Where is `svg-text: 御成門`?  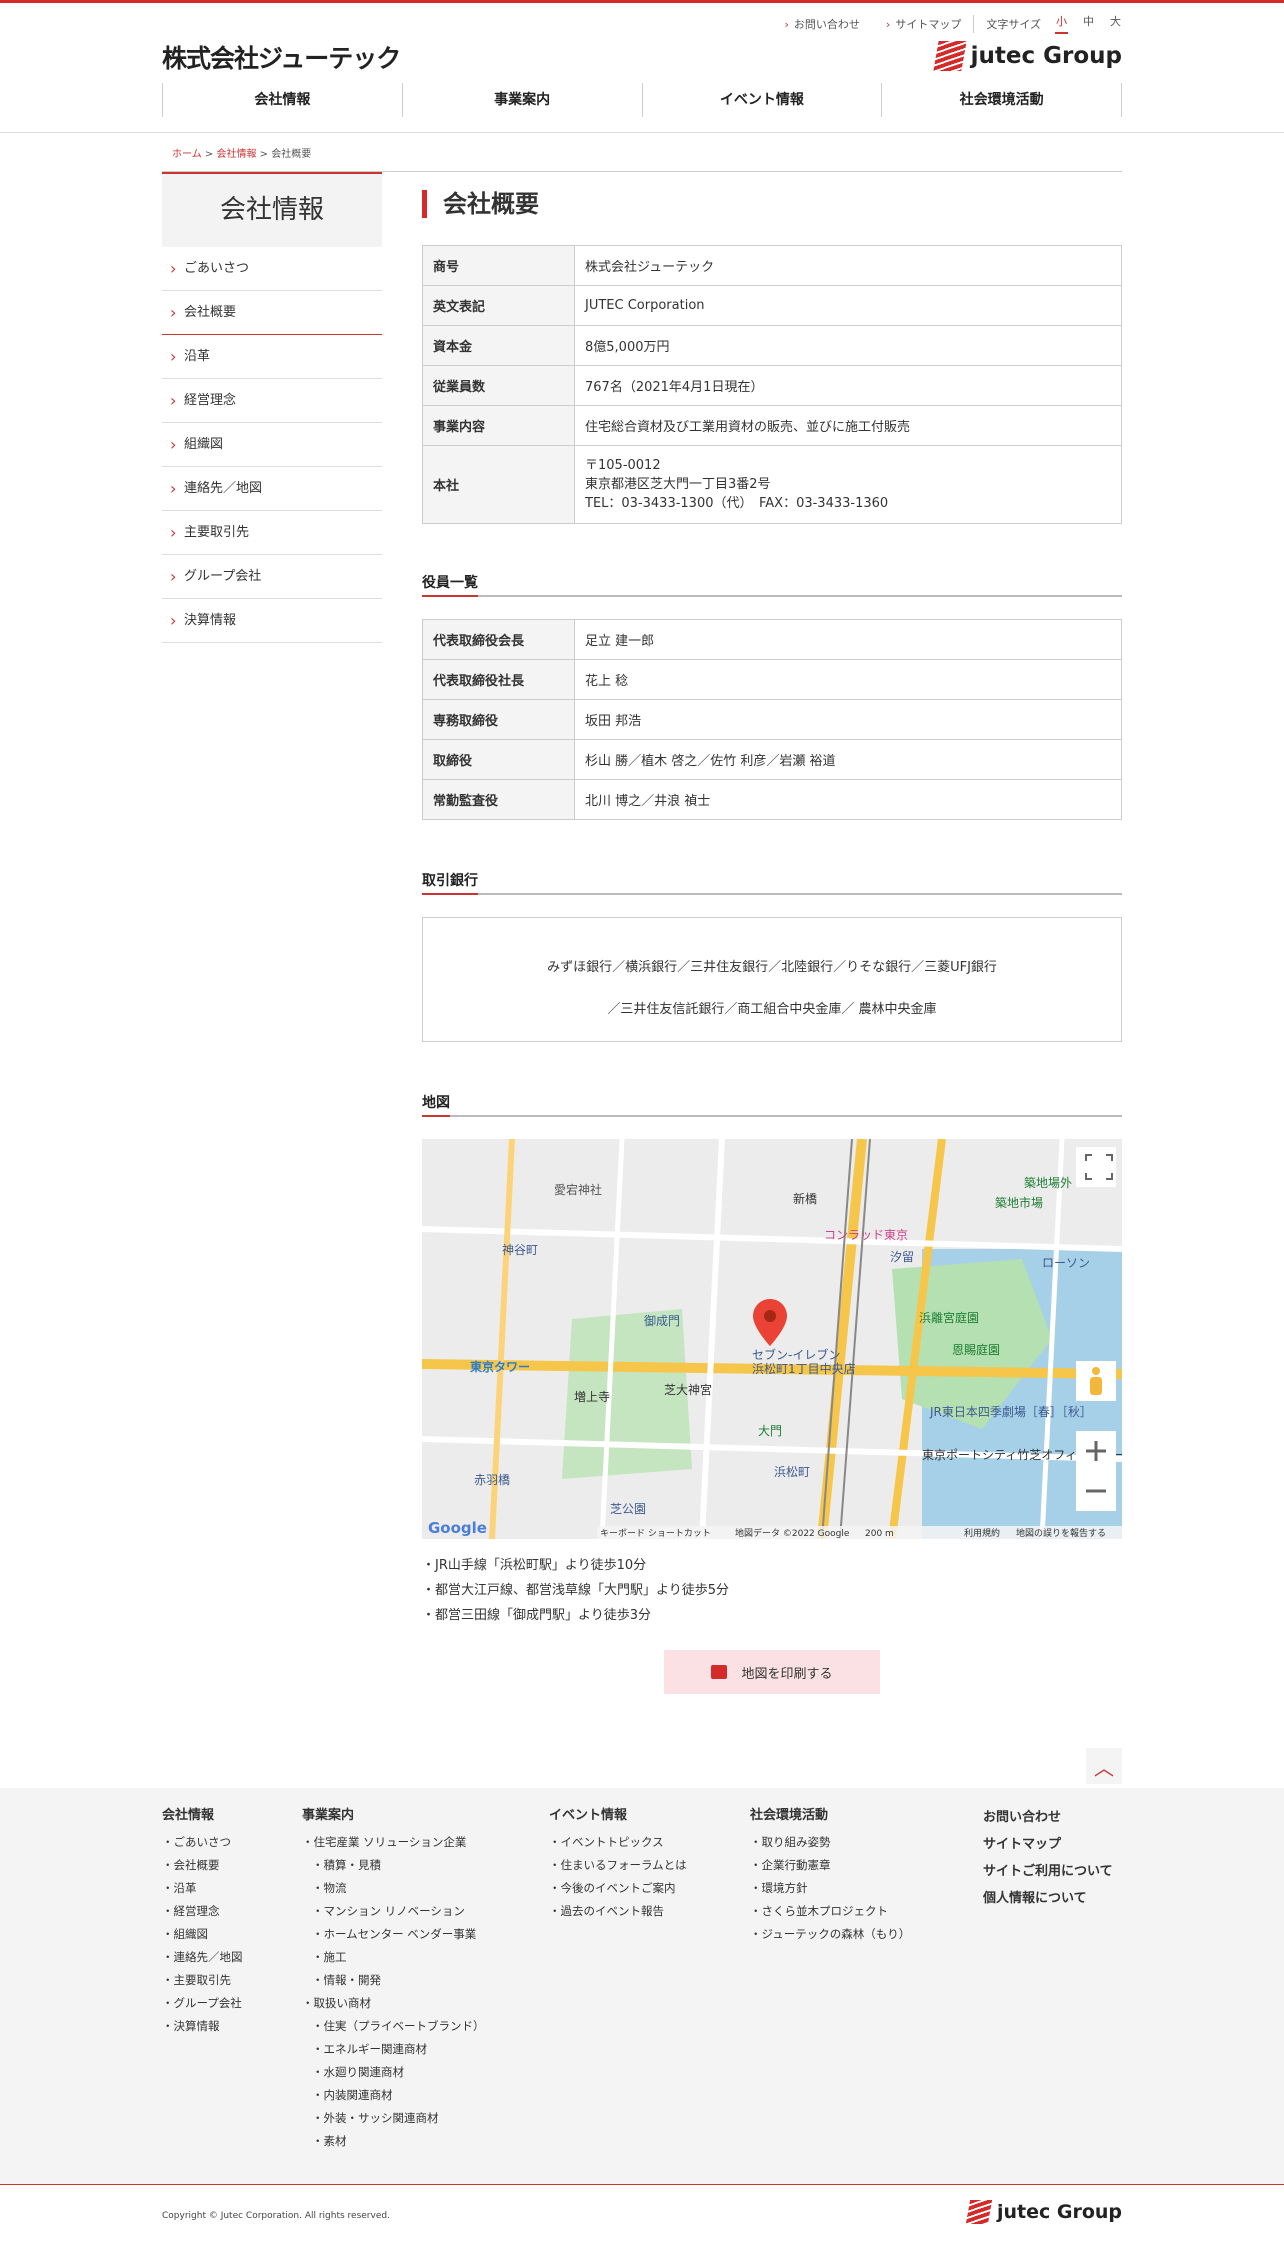
svg-text: 御成門 is located at coordinates (662, 1320).